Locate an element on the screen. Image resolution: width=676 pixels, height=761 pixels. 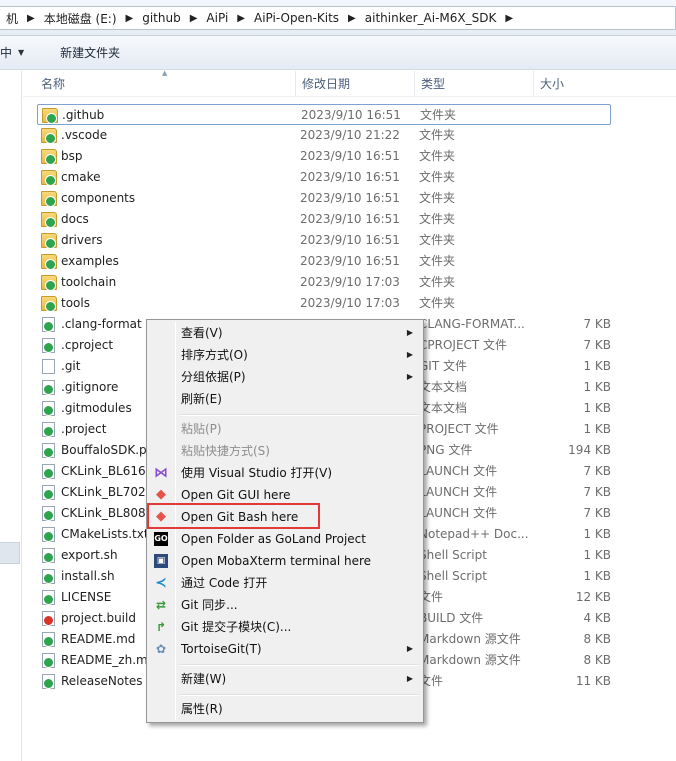
file-name: .vscode is located at coordinates (84, 135).